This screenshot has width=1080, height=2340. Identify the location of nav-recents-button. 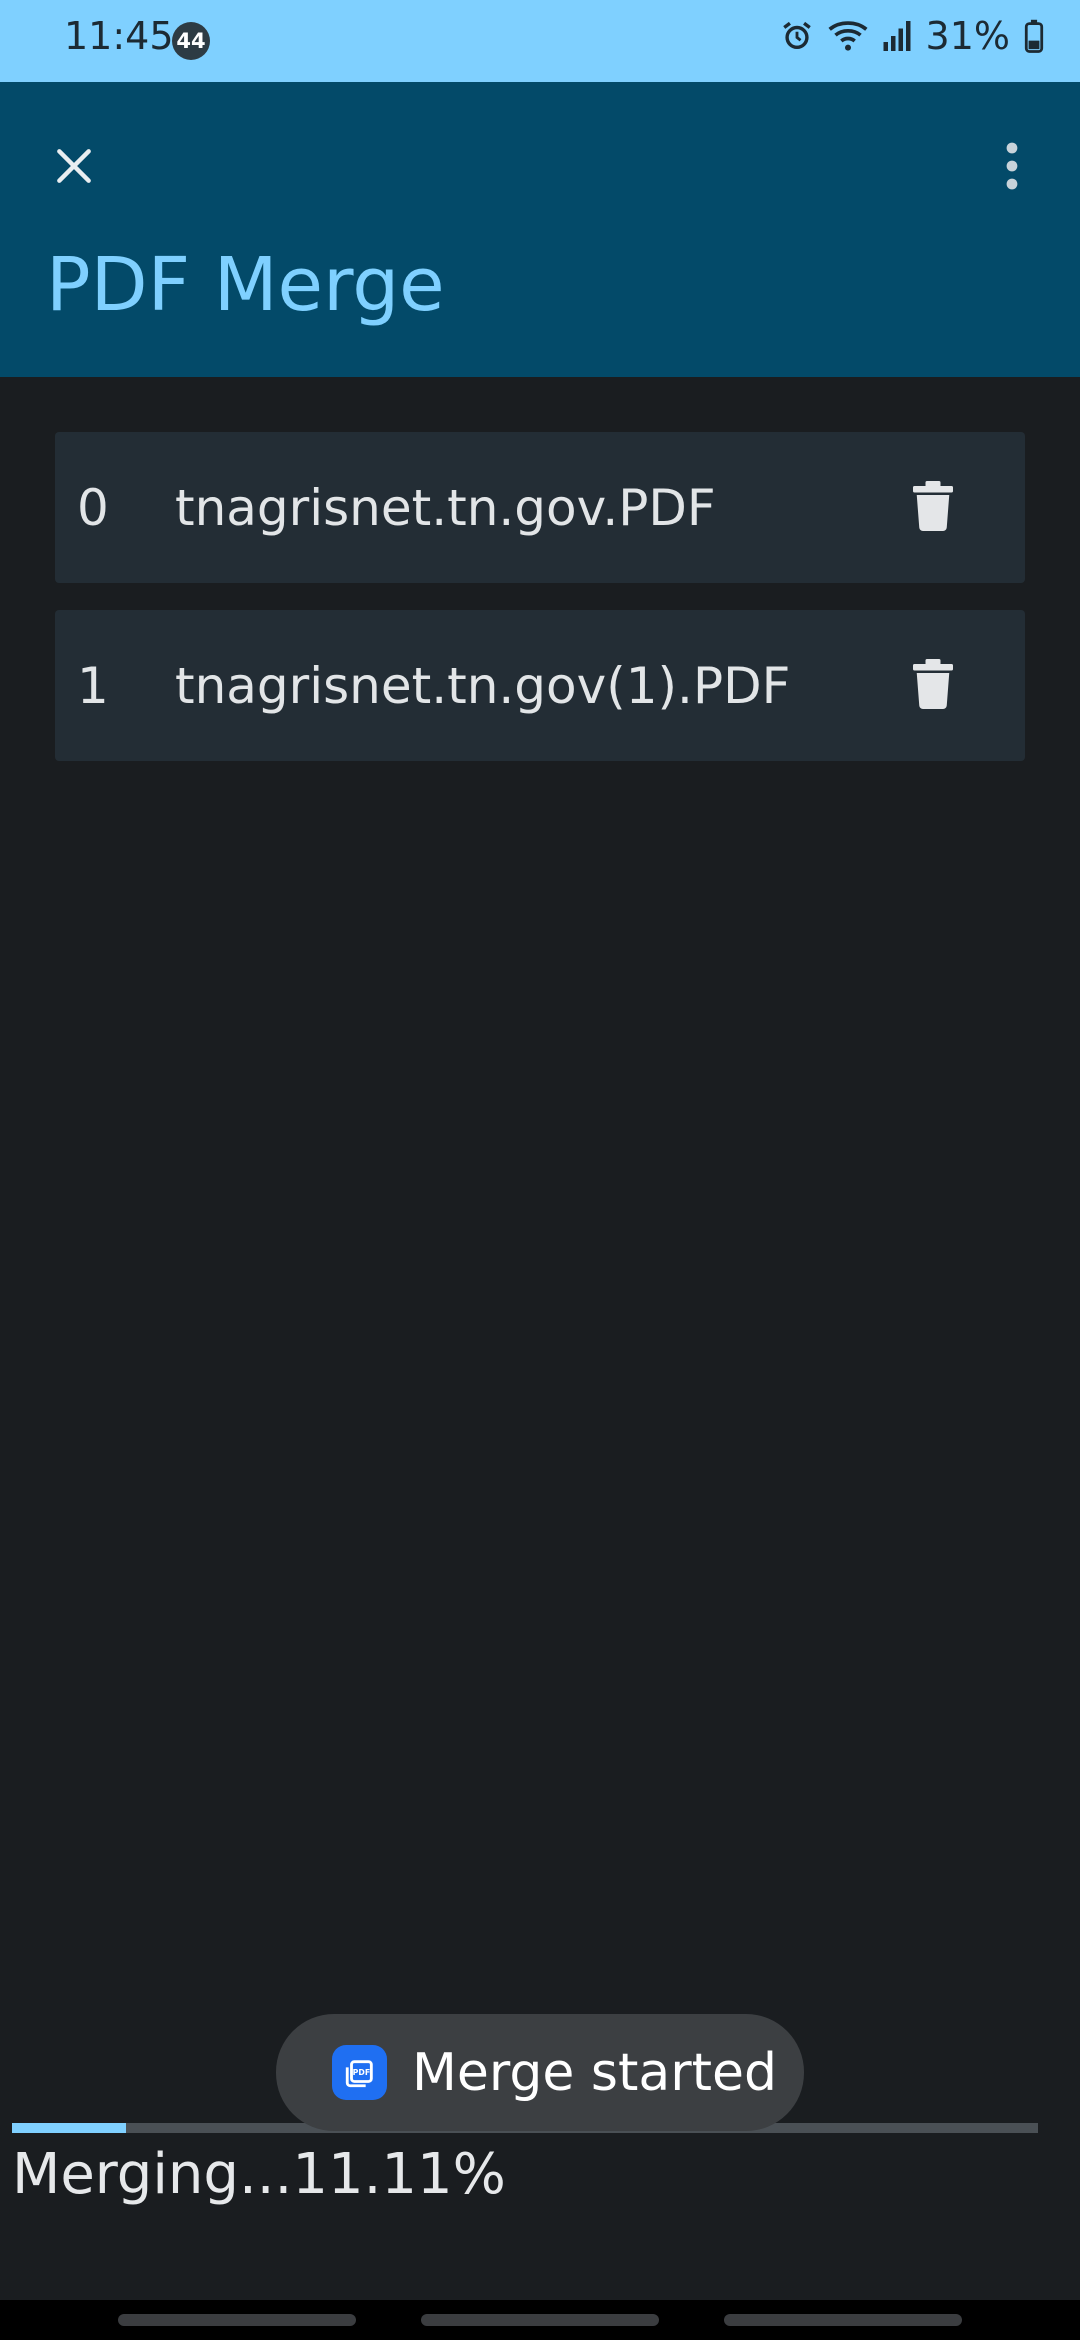
(237, 2320).